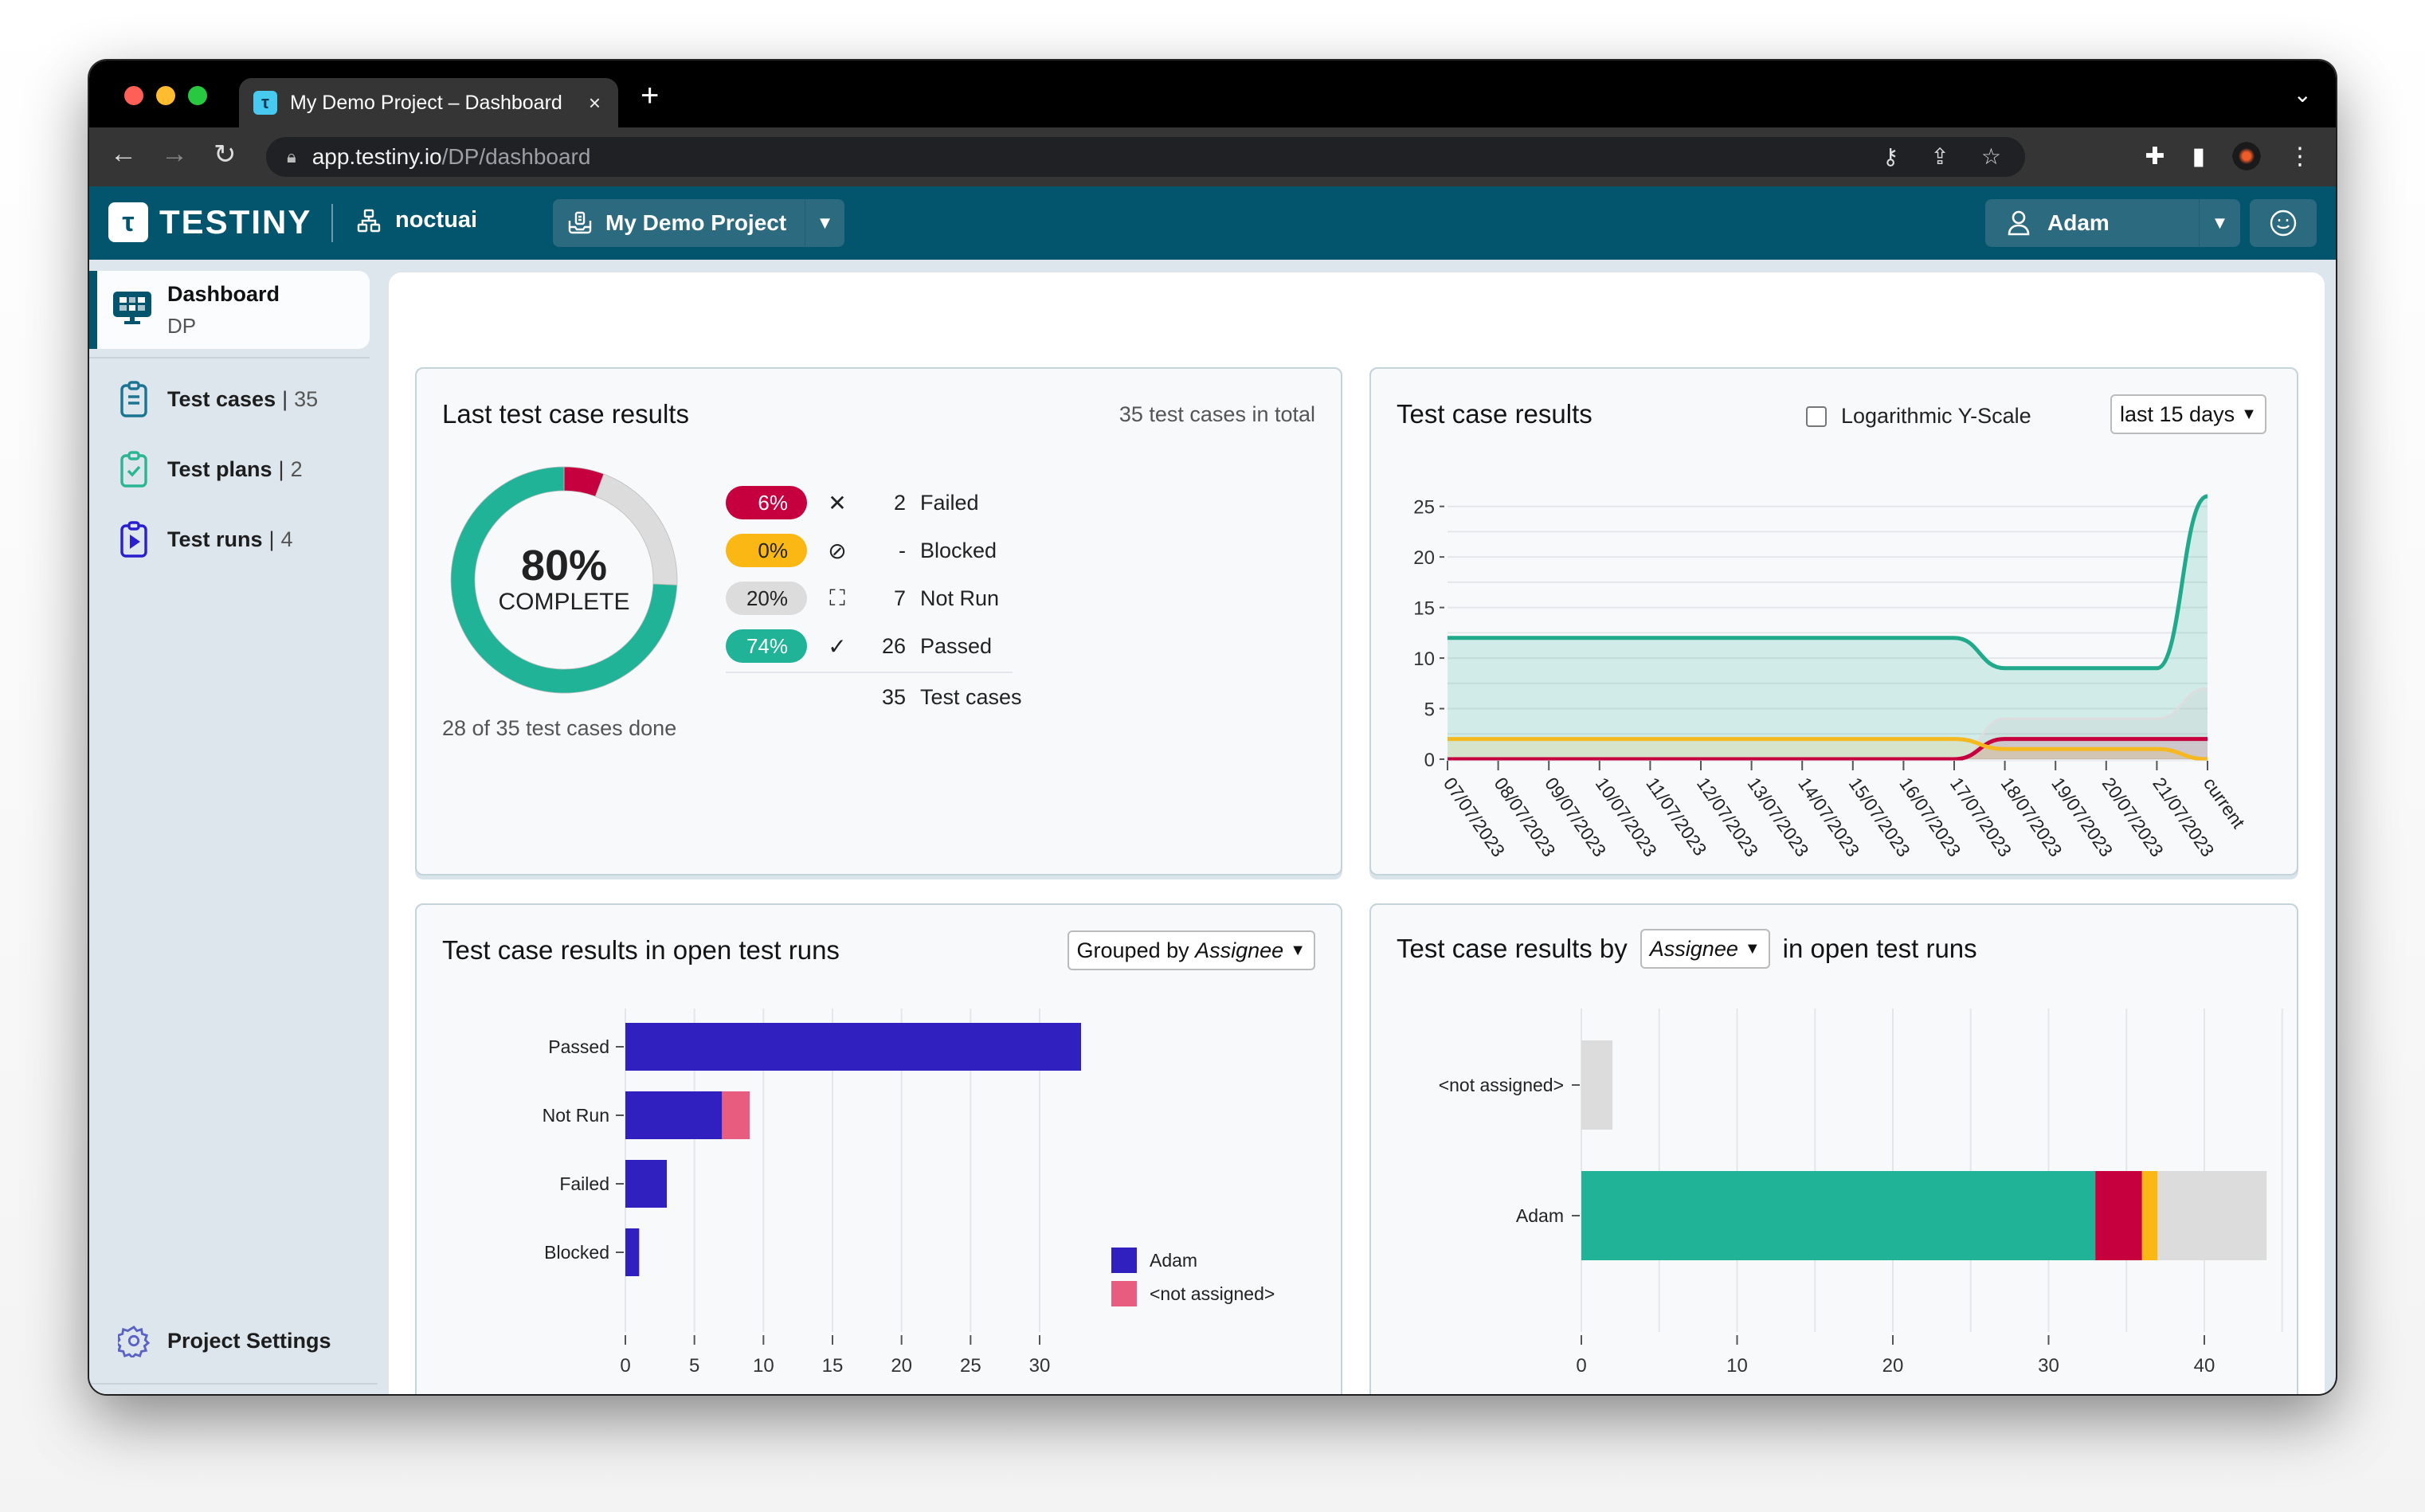  I want to click on bar-not-assigned-not-run, so click(1597, 1085).